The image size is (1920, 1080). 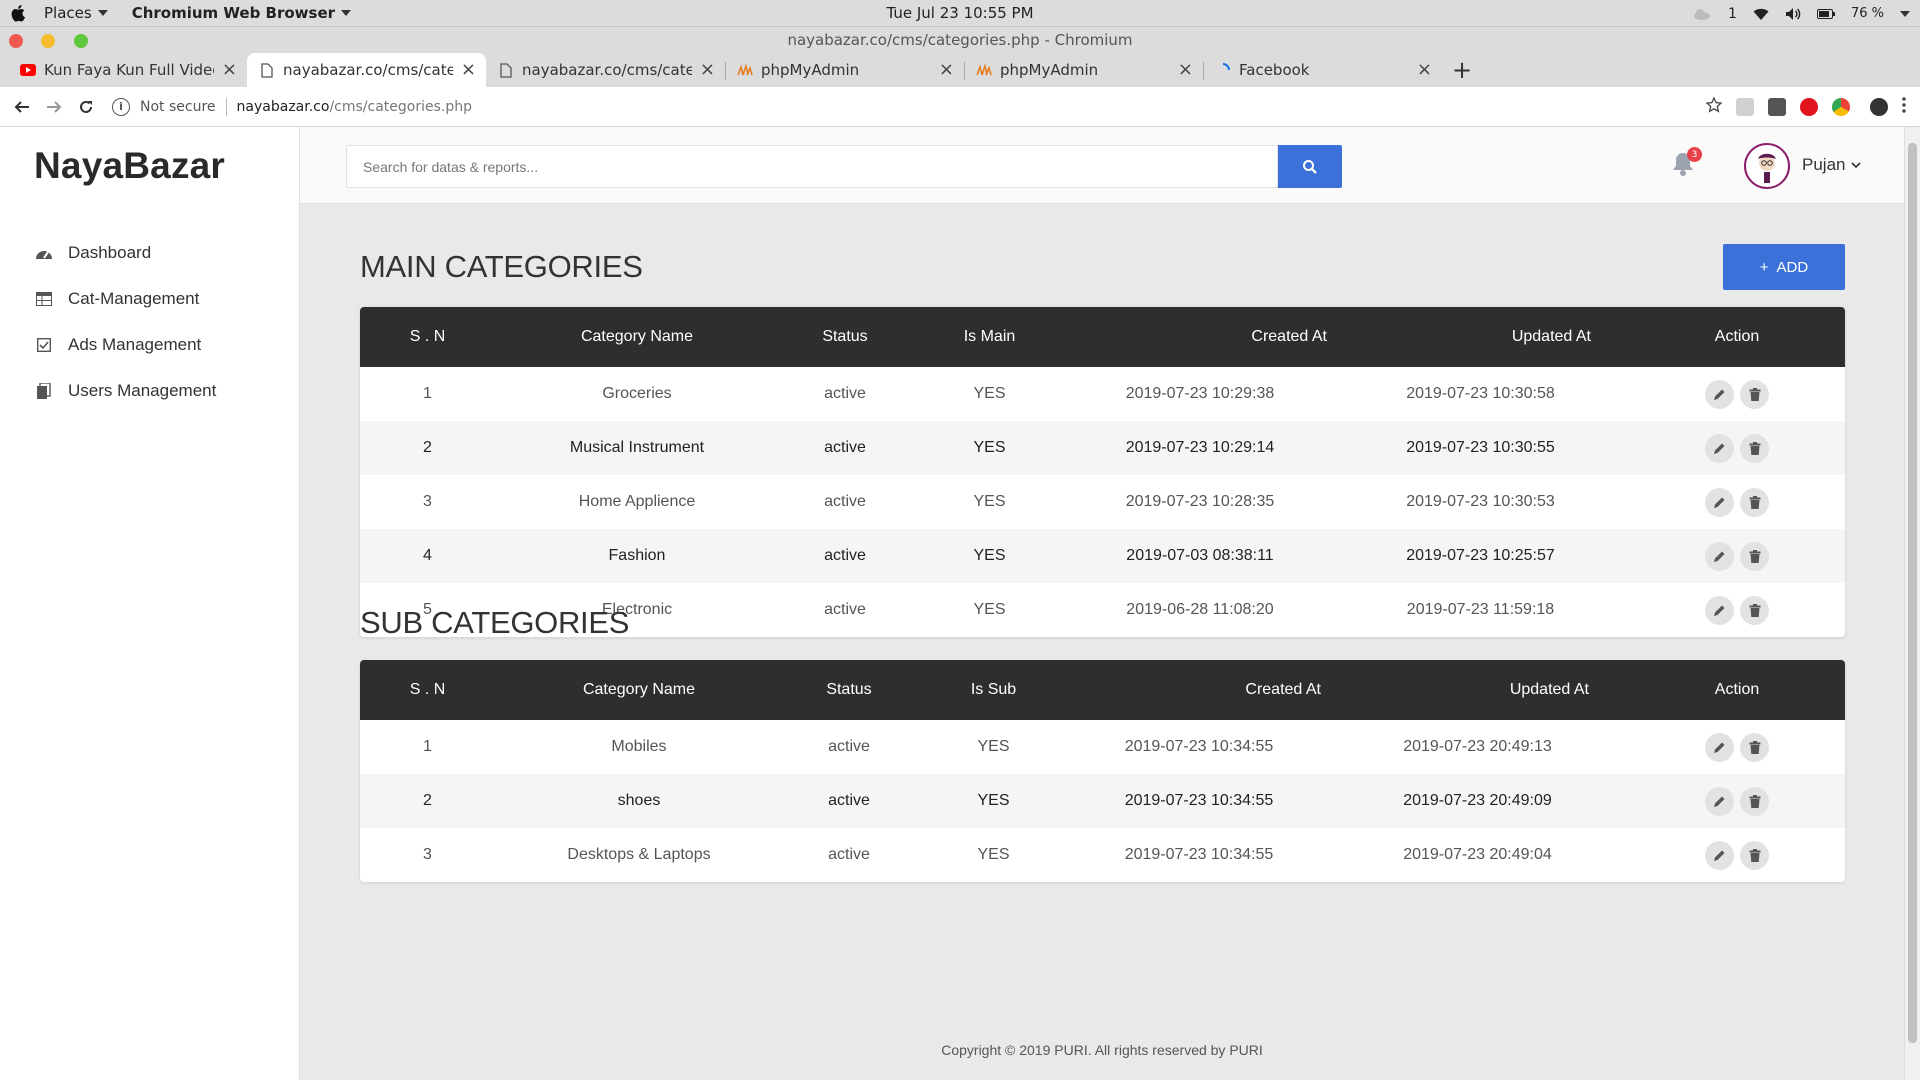 What do you see at coordinates (1480, 609) in the screenshot?
I see `table-cell: 2019-07-23 11:59:18` at bounding box center [1480, 609].